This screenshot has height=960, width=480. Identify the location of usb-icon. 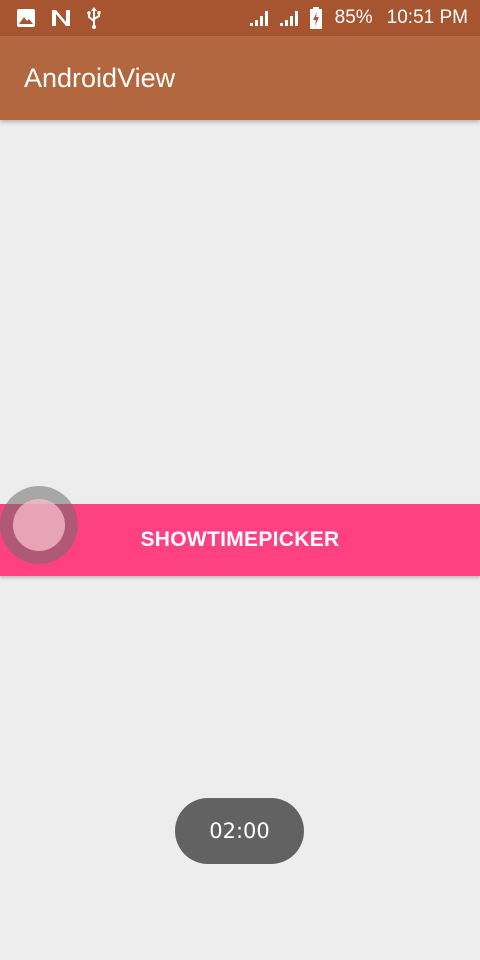
(94, 18).